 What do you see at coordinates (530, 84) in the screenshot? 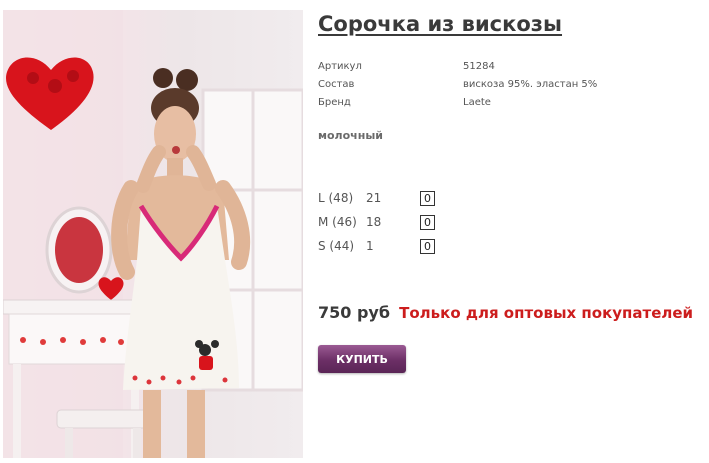
I see `spec-value: вискоза 95%. эластан 5%` at bounding box center [530, 84].